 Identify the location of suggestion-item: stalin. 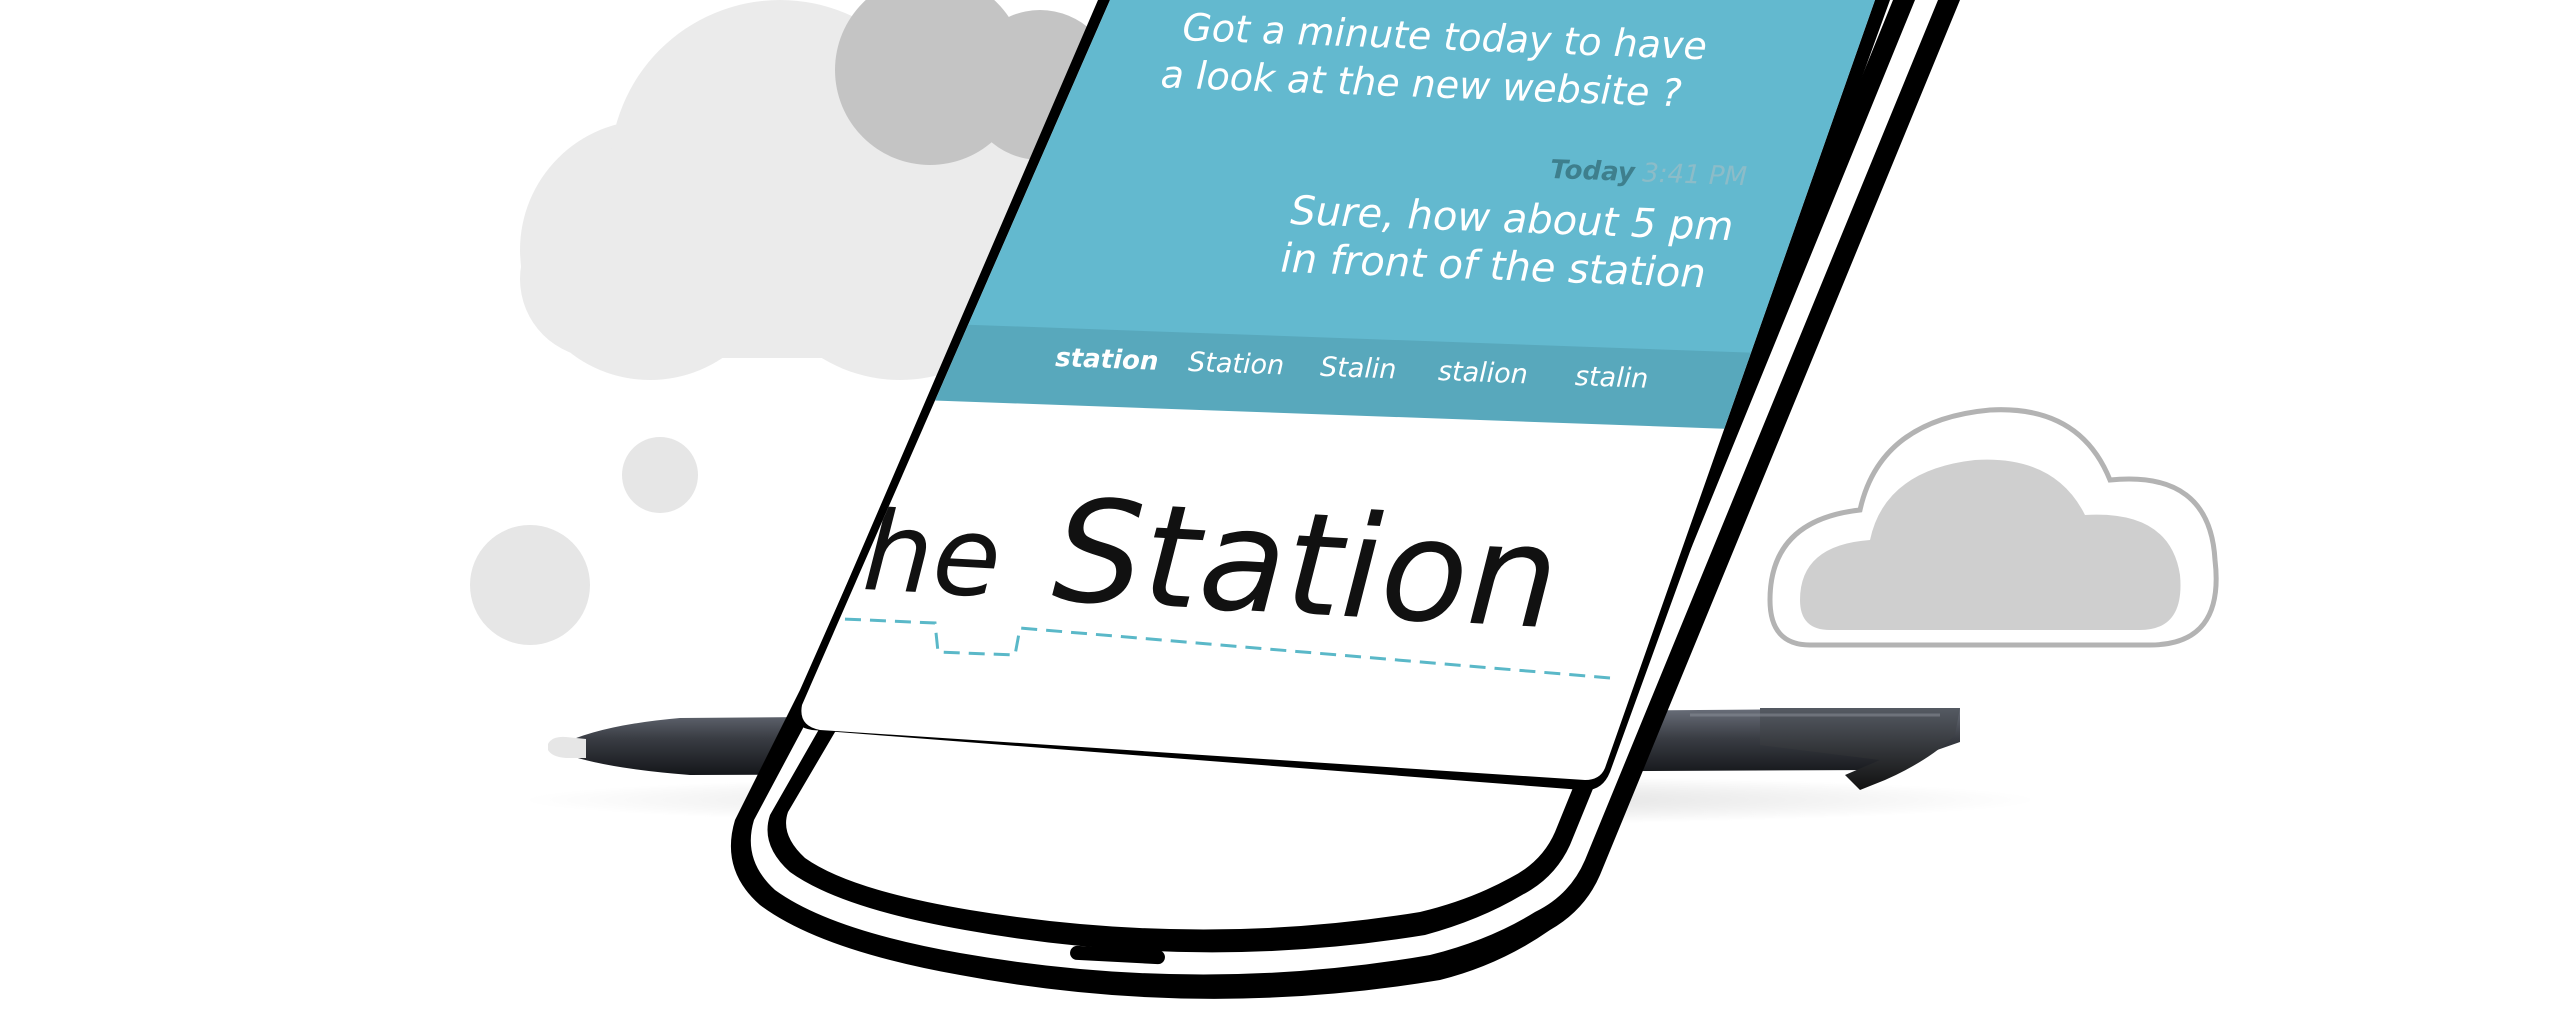
(1611, 378).